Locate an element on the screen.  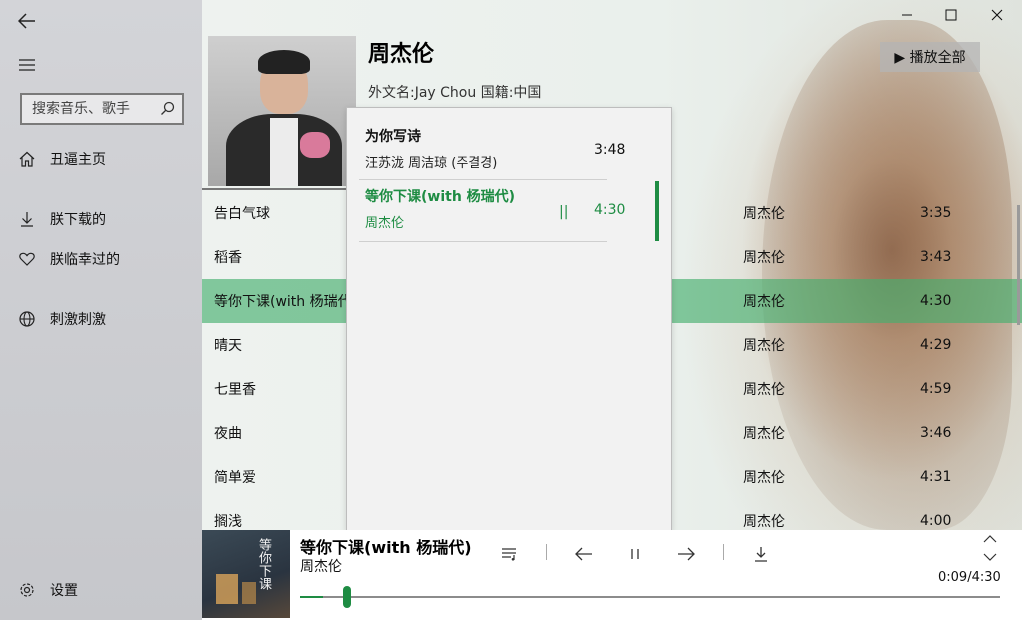
minimize-button is located at coordinates (907, 15).